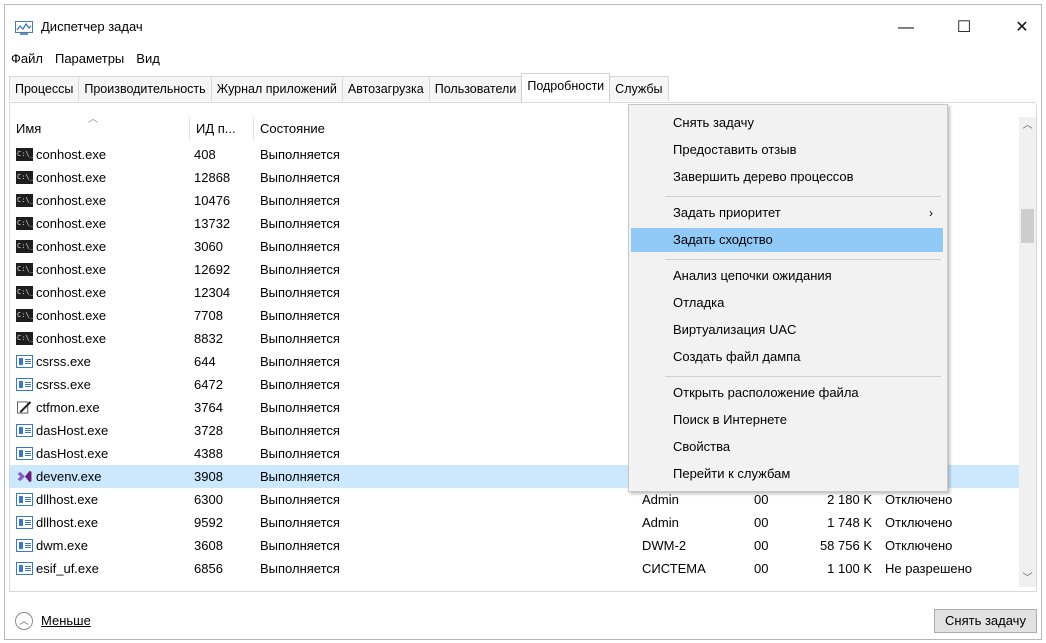  Describe the element at coordinates (1027, 352) in the screenshot. I see `vertical-scrollbar: ︿ ﹀` at that location.